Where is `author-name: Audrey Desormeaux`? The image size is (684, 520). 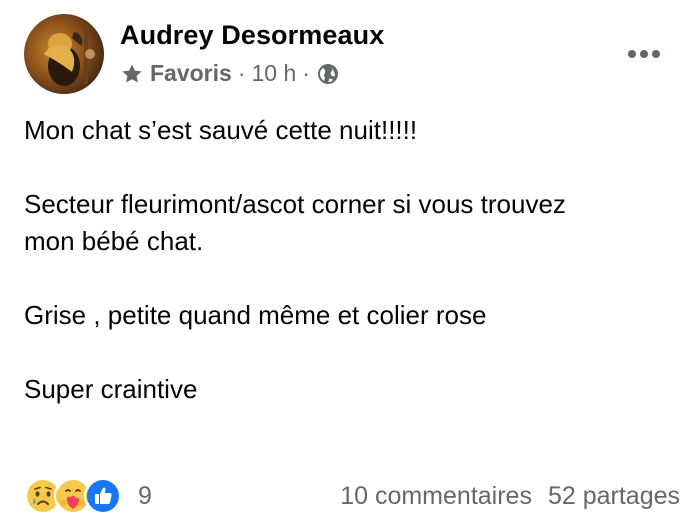 author-name: Audrey Desormeaux is located at coordinates (252, 35).